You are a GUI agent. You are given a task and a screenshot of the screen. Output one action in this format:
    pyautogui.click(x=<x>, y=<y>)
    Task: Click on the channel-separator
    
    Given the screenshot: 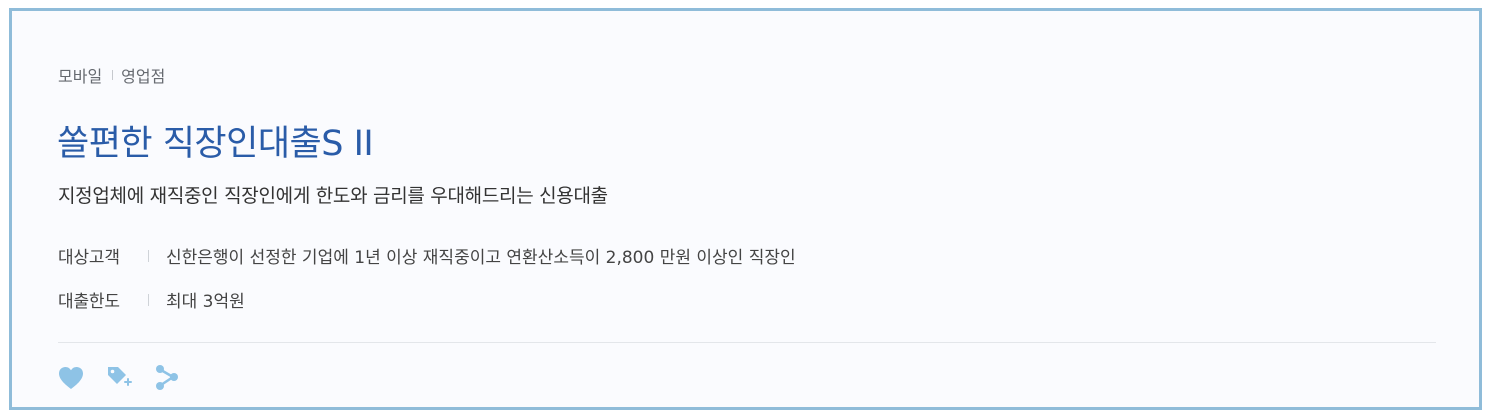 What is the action you would take?
    pyautogui.click(x=113, y=75)
    